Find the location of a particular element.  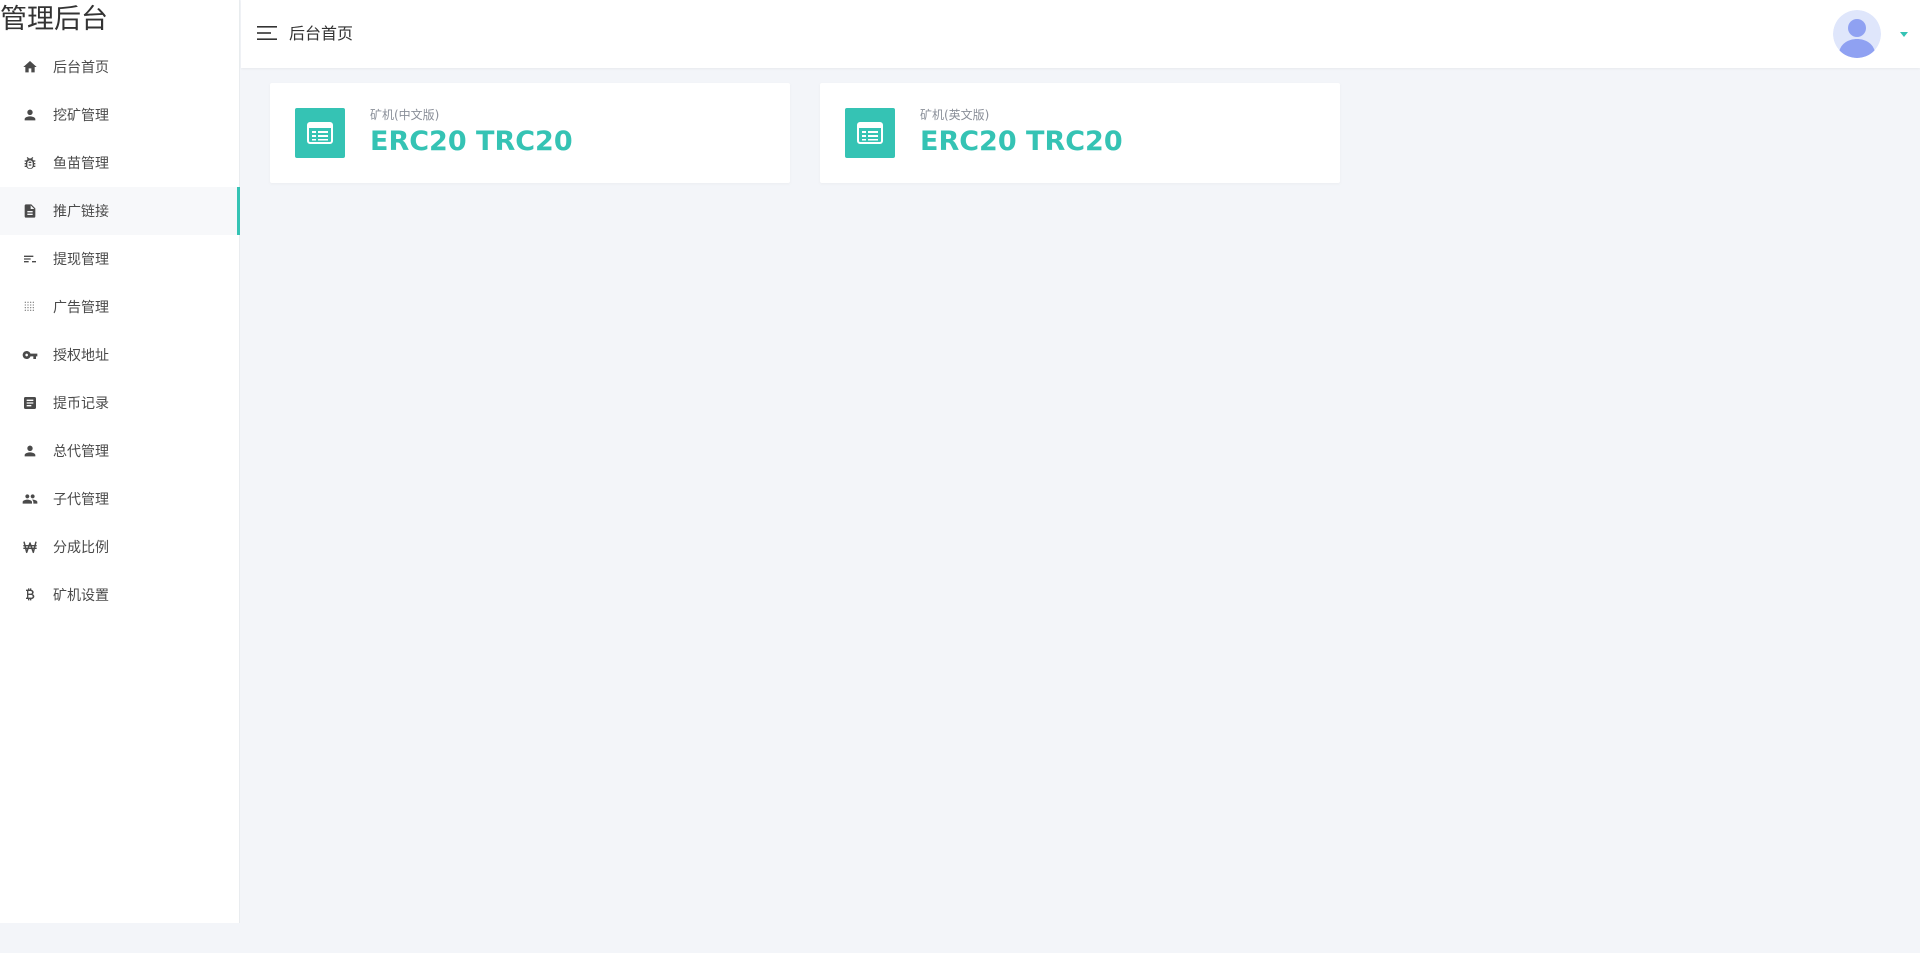

sidebar-item-label: 挖矿管理 is located at coordinates (81, 116).